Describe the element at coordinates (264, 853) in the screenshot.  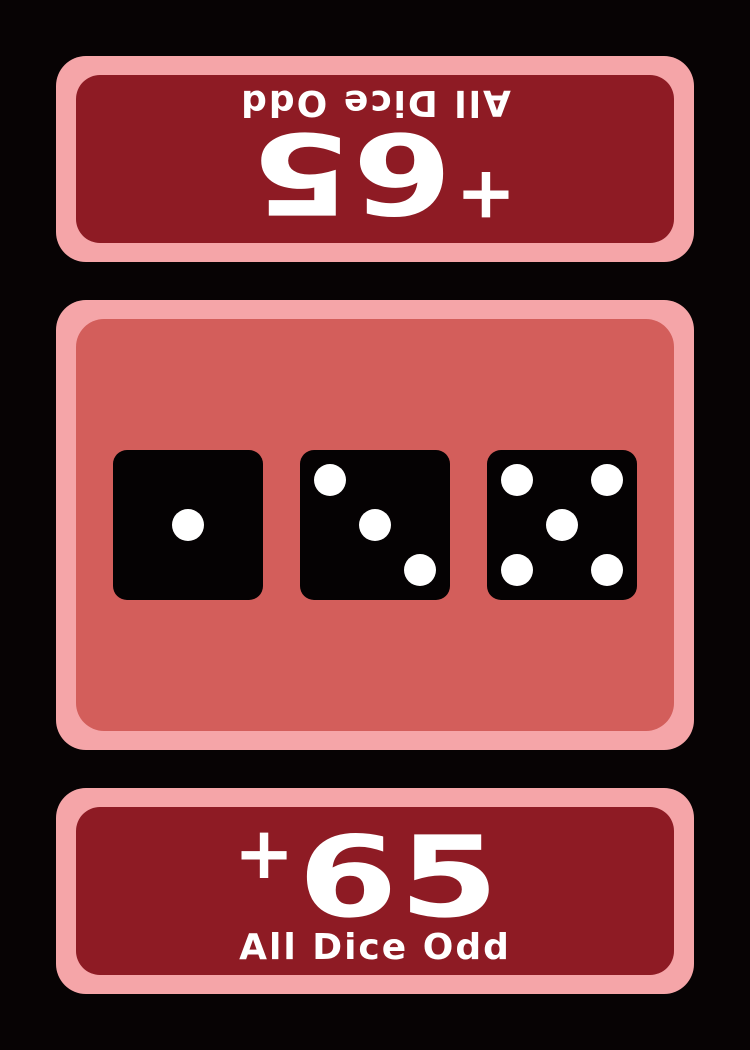
I see `bottom-plus-sign: +` at that location.